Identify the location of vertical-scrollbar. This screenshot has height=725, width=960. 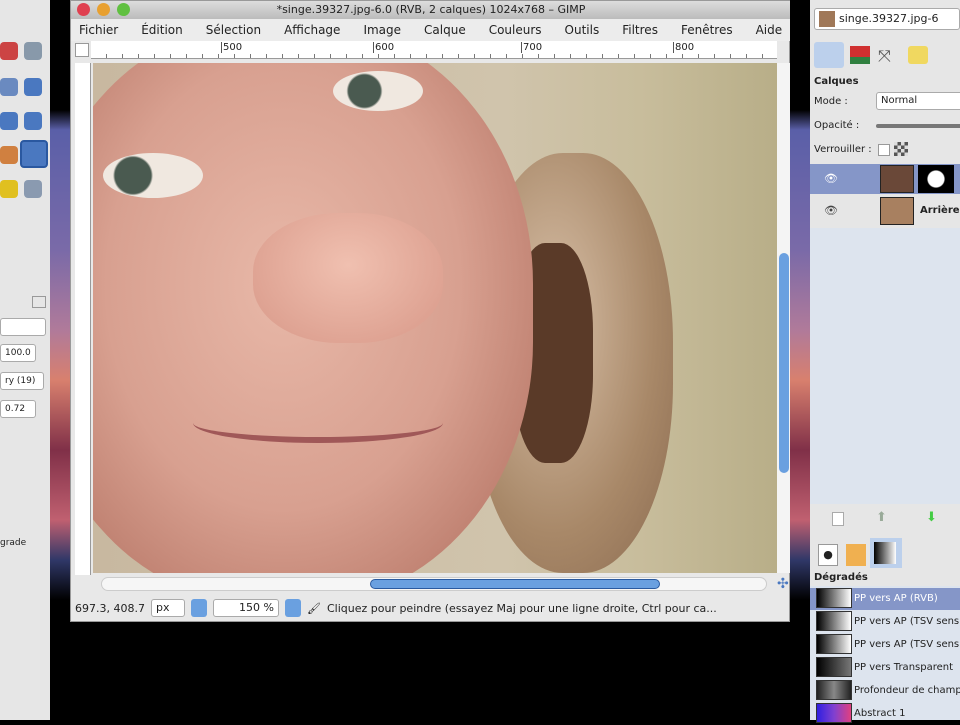
(784, 318).